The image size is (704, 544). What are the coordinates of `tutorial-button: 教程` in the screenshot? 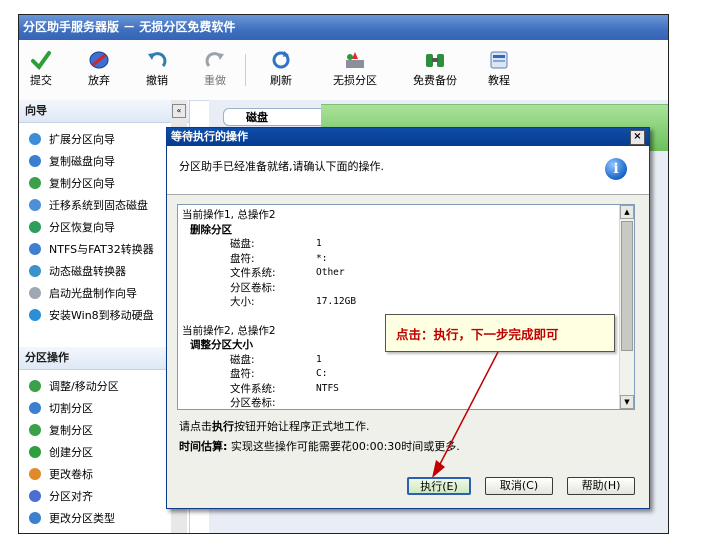 It's located at (499, 69).